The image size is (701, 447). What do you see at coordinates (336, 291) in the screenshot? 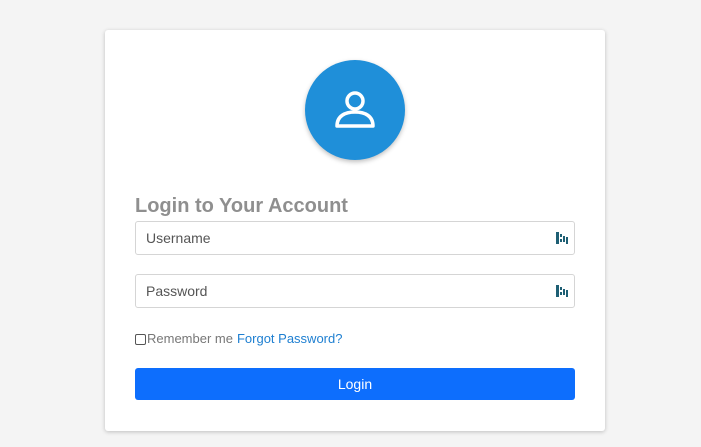
I see `password-input` at bounding box center [336, 291].